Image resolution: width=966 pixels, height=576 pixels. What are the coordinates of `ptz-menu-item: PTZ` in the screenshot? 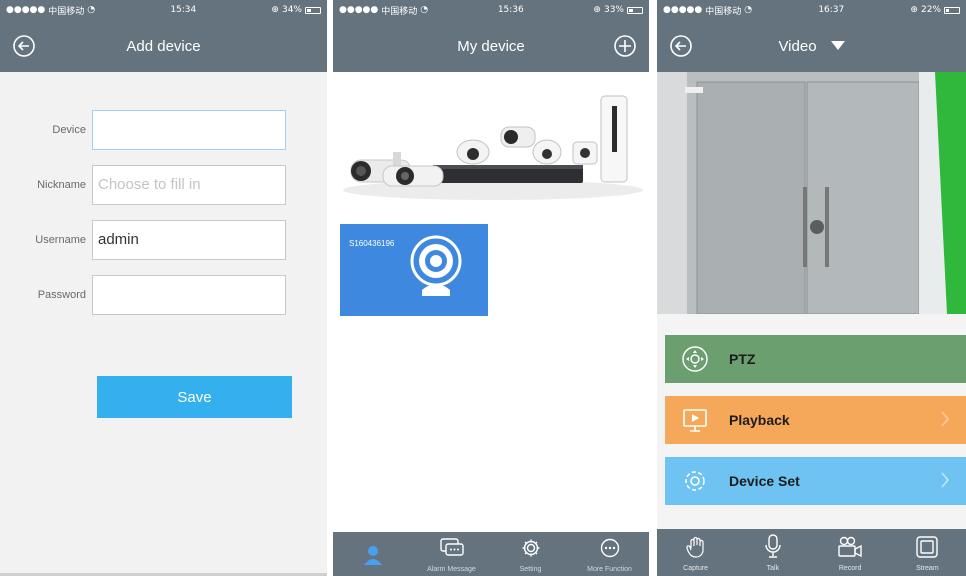 It's located at (815, 359).